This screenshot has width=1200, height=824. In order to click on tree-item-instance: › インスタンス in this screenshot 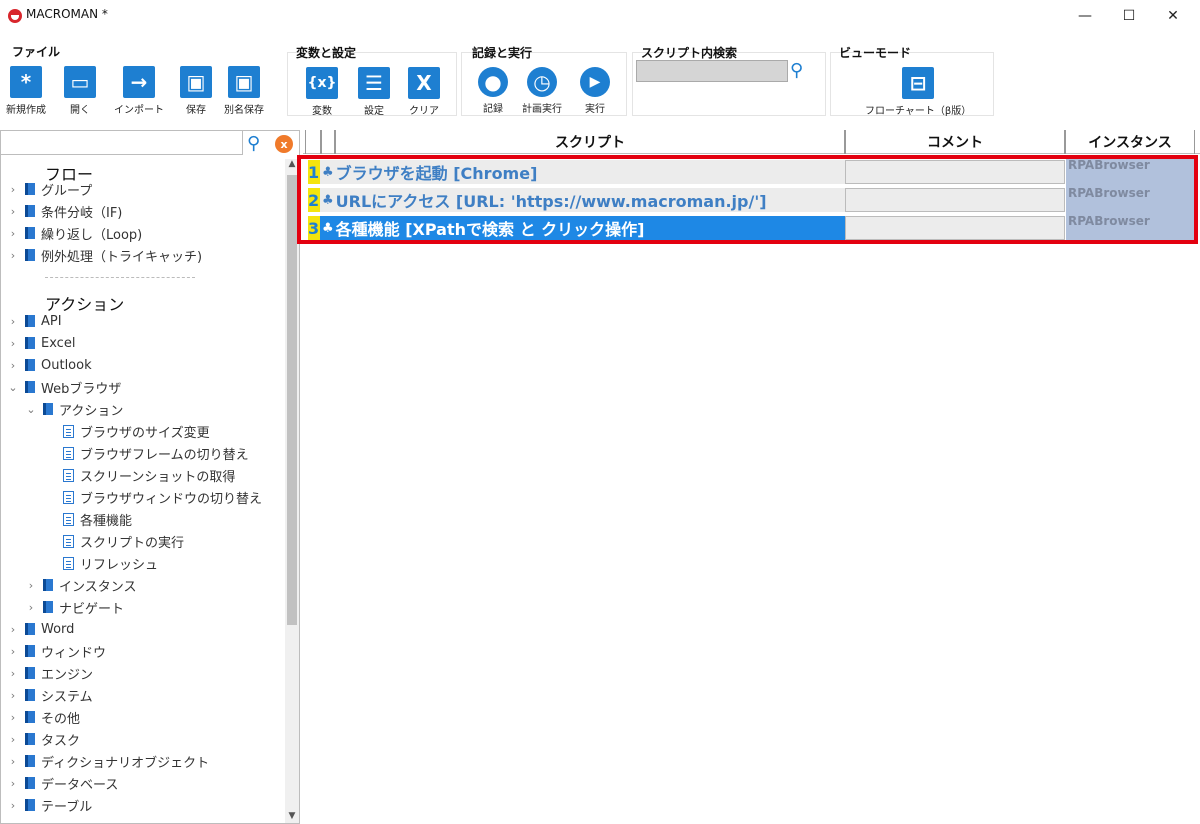, I will do `click(81, 585)`.